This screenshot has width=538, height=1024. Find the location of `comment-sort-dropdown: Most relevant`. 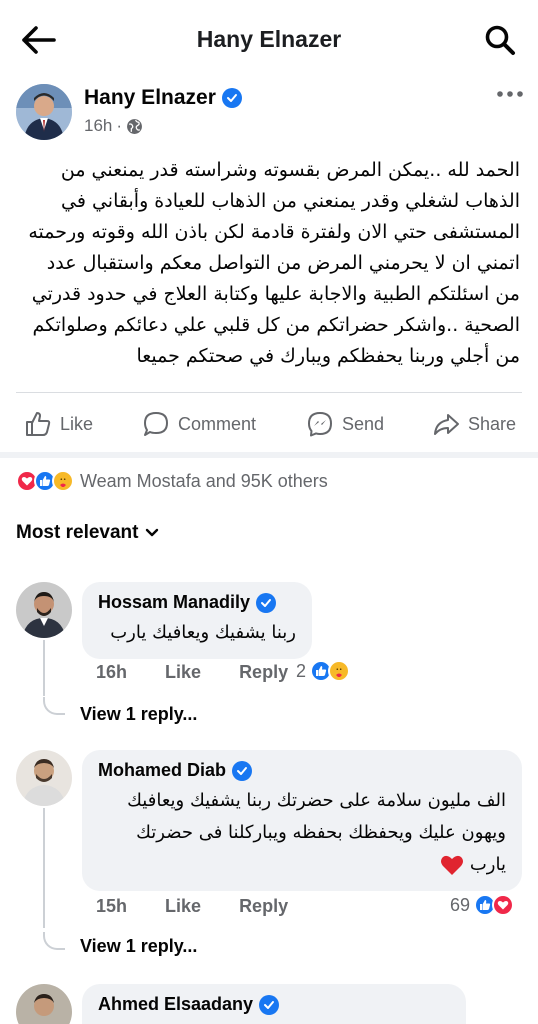

comment-sort-dropdown: Most relevant is located at coordinates (88, 533).